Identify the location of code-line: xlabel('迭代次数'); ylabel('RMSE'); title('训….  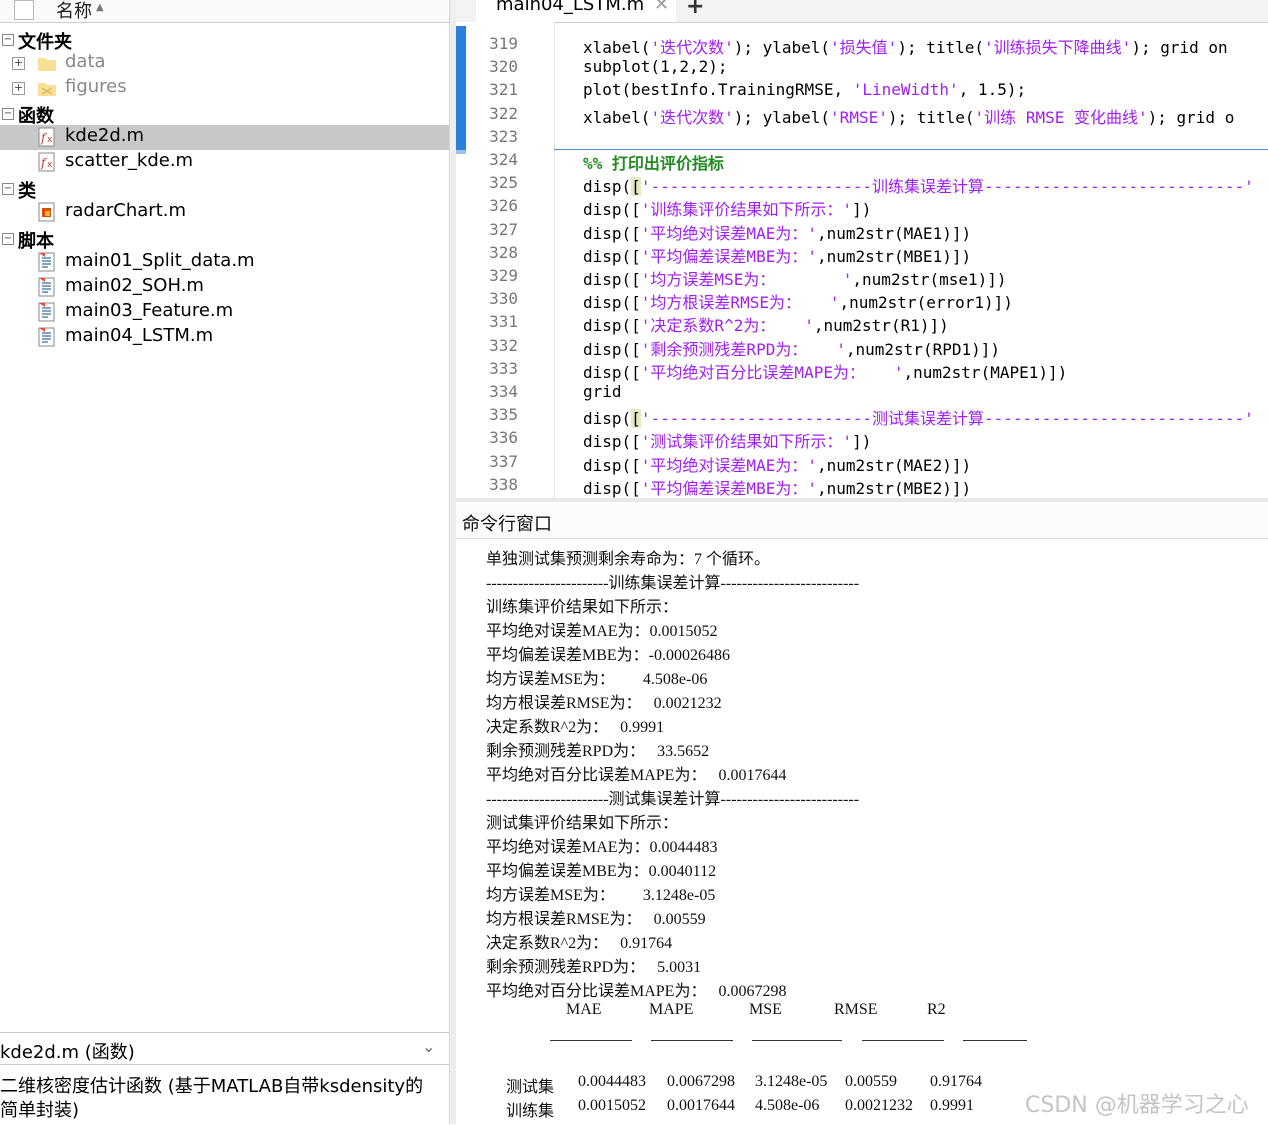
(908, 116).